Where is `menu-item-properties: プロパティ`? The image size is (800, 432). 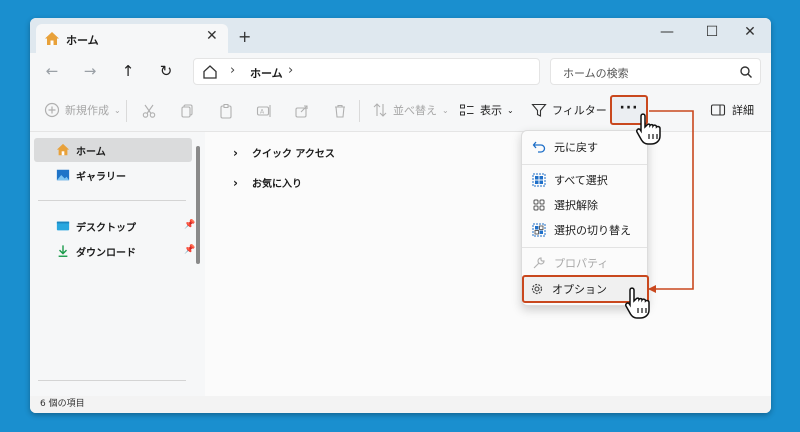
menu-item-properties: プロパティ is located at coordinates (585, 263).